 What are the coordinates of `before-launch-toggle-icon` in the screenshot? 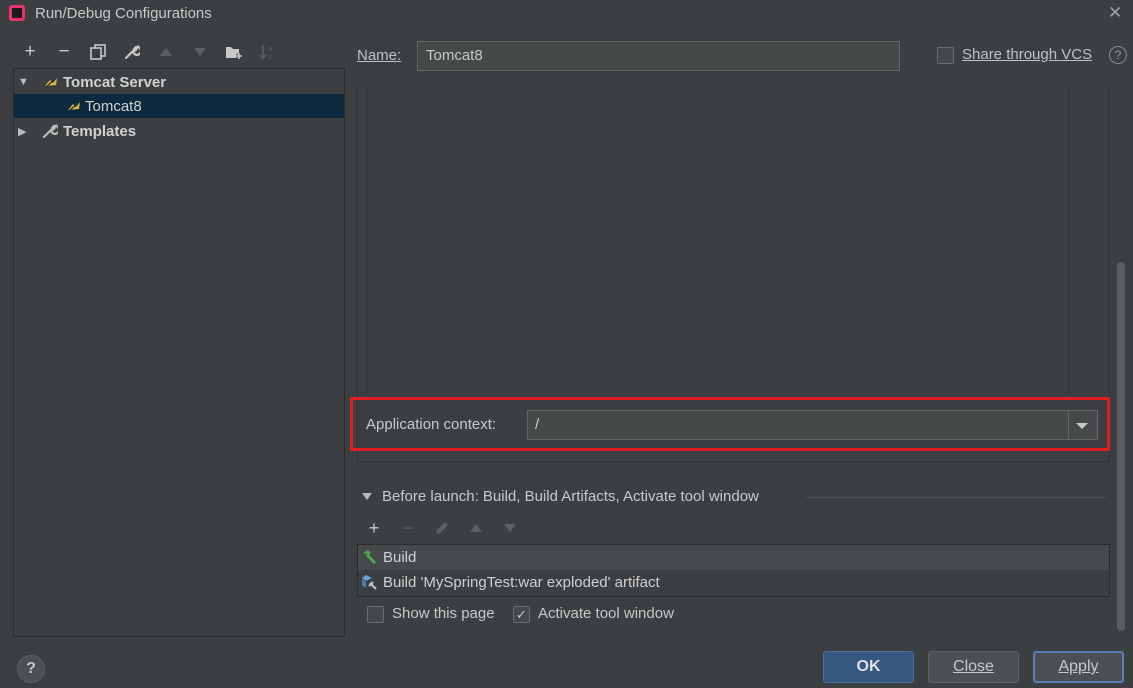 It's located at (367, 496).